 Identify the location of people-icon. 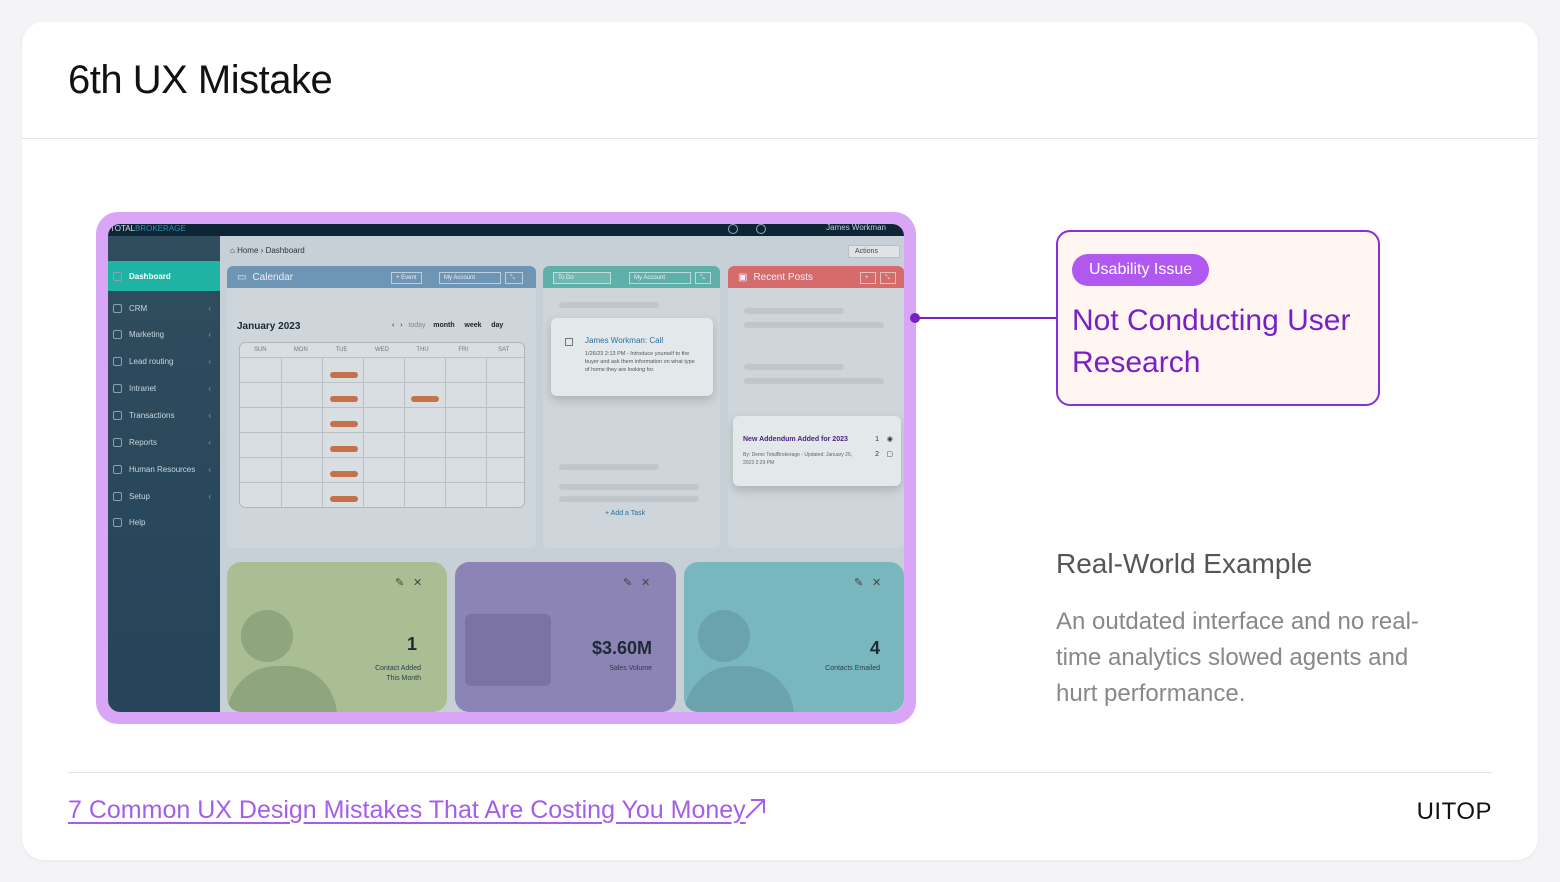
(117, 469).